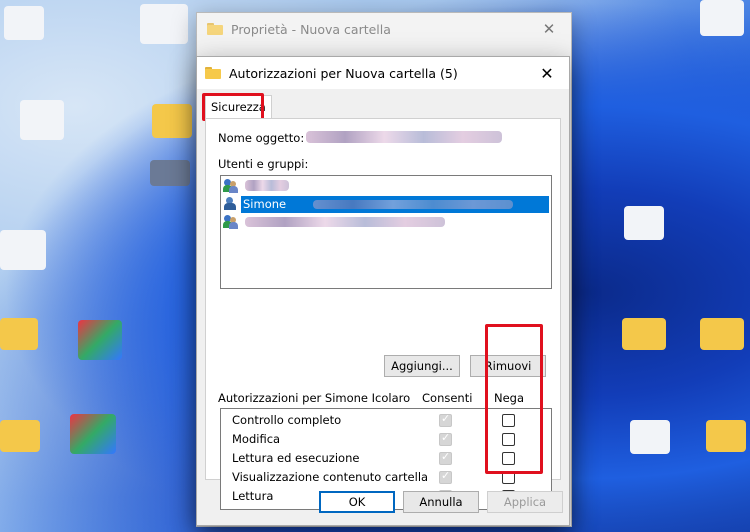 This screenshot has width=750, height=532. What do you see at coordinates (287, 420) in the screenshot?
I see `permission-name: Controllo completo` at bounding box center [287, 420].